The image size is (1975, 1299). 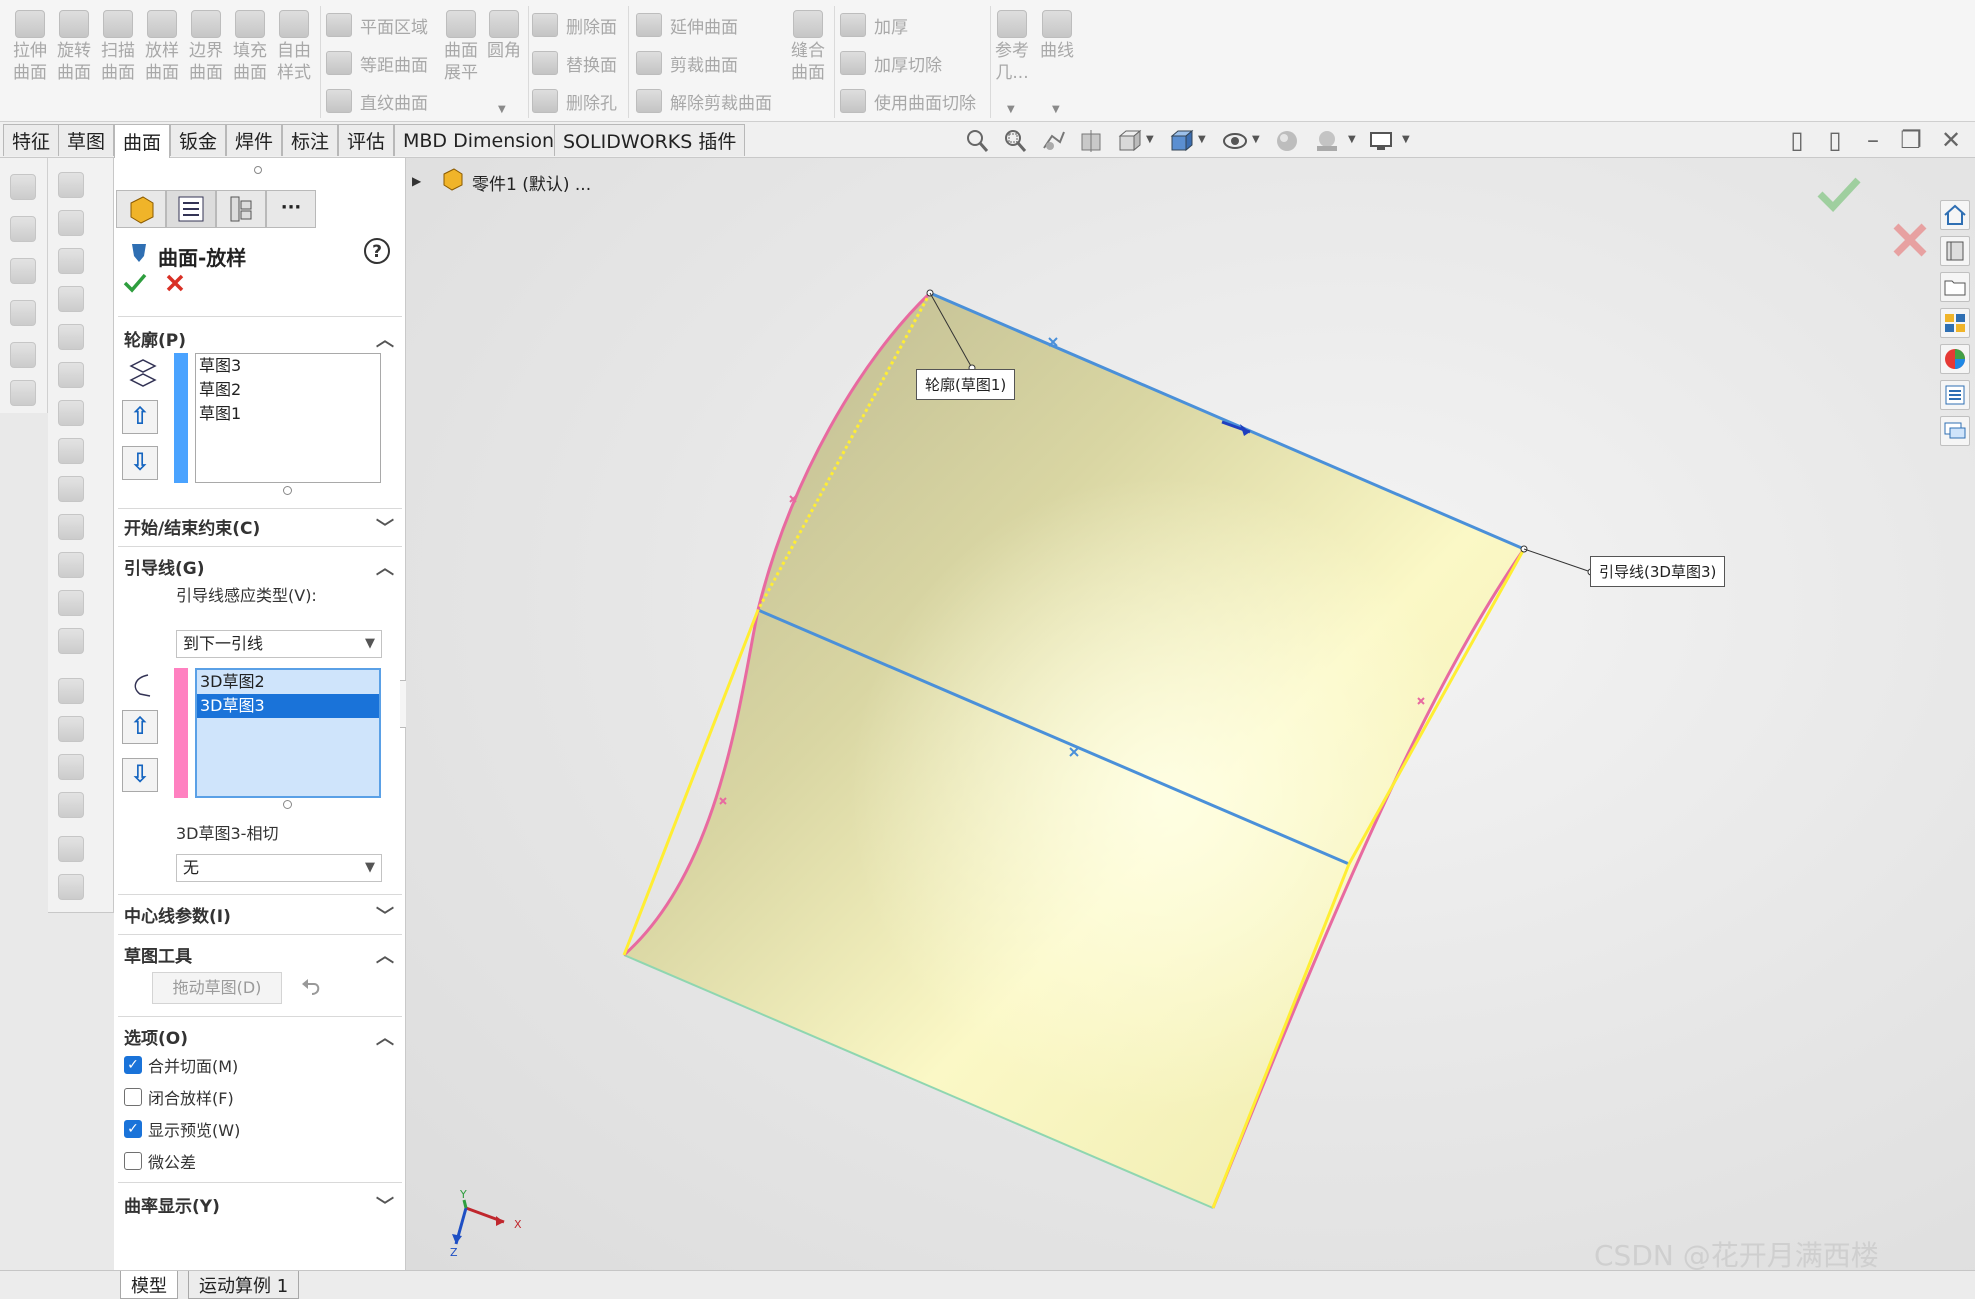 I want to click on list-item: 草图2, so click(x=288, y=390).